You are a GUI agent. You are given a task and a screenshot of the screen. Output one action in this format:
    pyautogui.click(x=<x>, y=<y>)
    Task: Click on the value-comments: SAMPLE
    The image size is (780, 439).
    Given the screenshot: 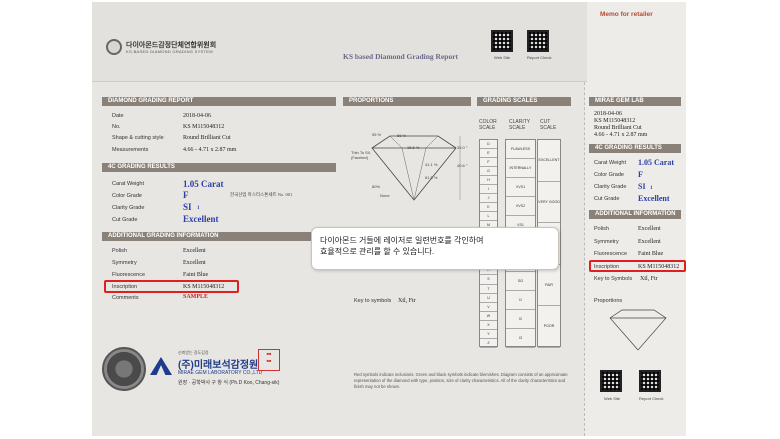 What is the action you would take?
    pyautogui.click(x=196, y=297)
    